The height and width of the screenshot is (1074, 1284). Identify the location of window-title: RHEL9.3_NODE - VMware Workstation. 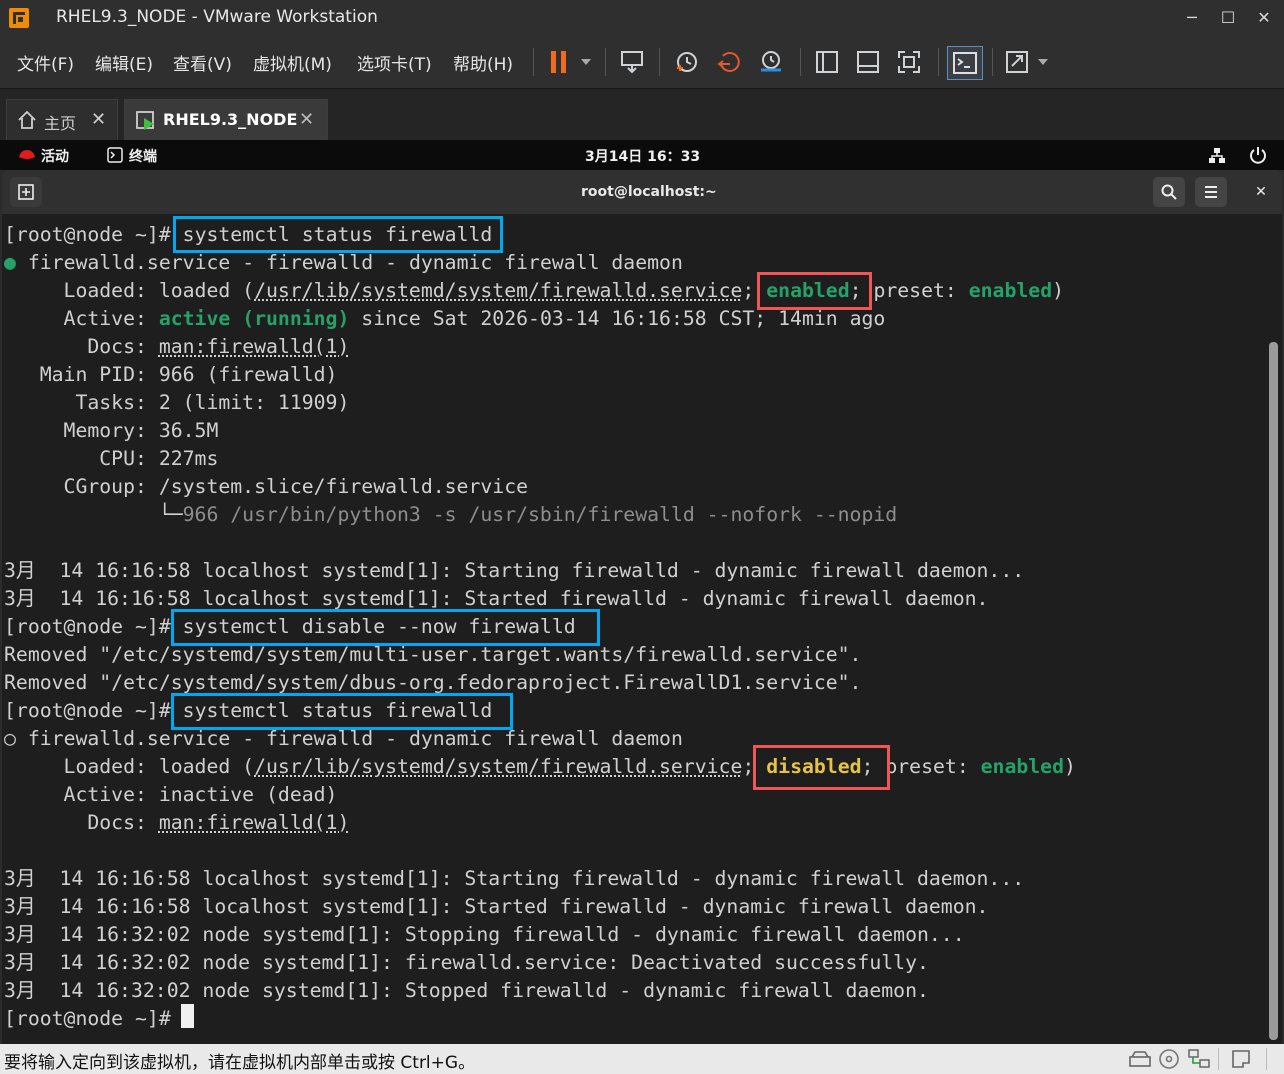
(217, 17).